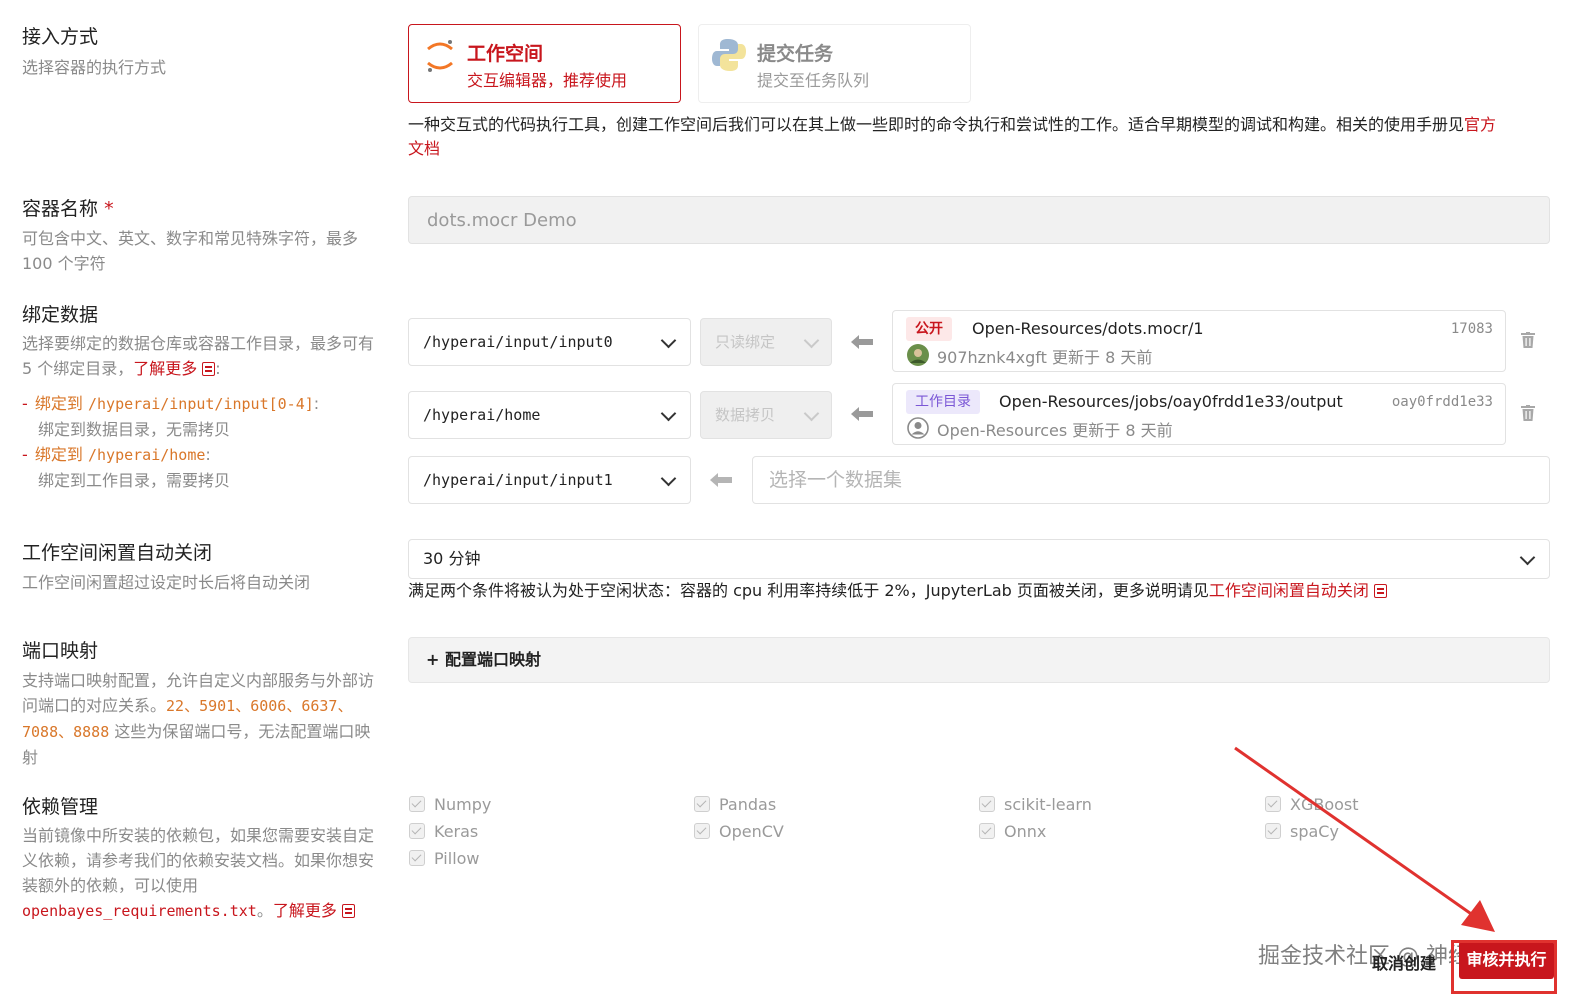  I want to click on idle-shutdown-title: 工作空间闲置自动关闭, so click(117, 553).